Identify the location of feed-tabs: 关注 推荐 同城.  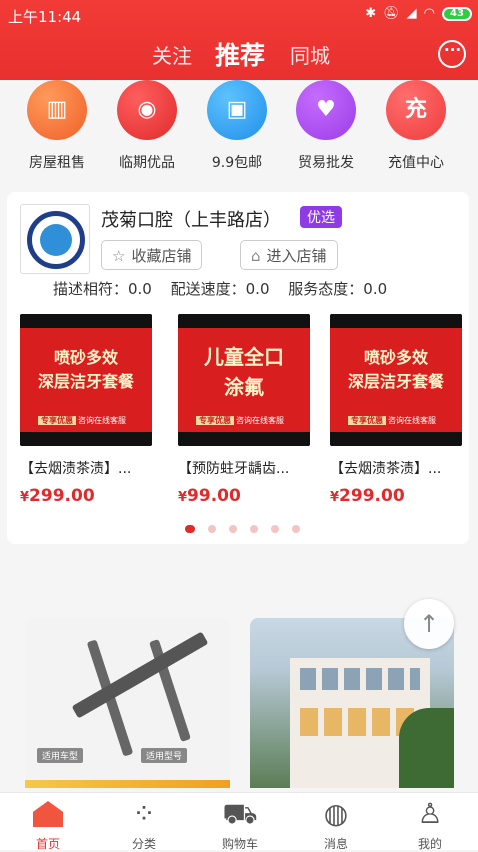
(239, 54).